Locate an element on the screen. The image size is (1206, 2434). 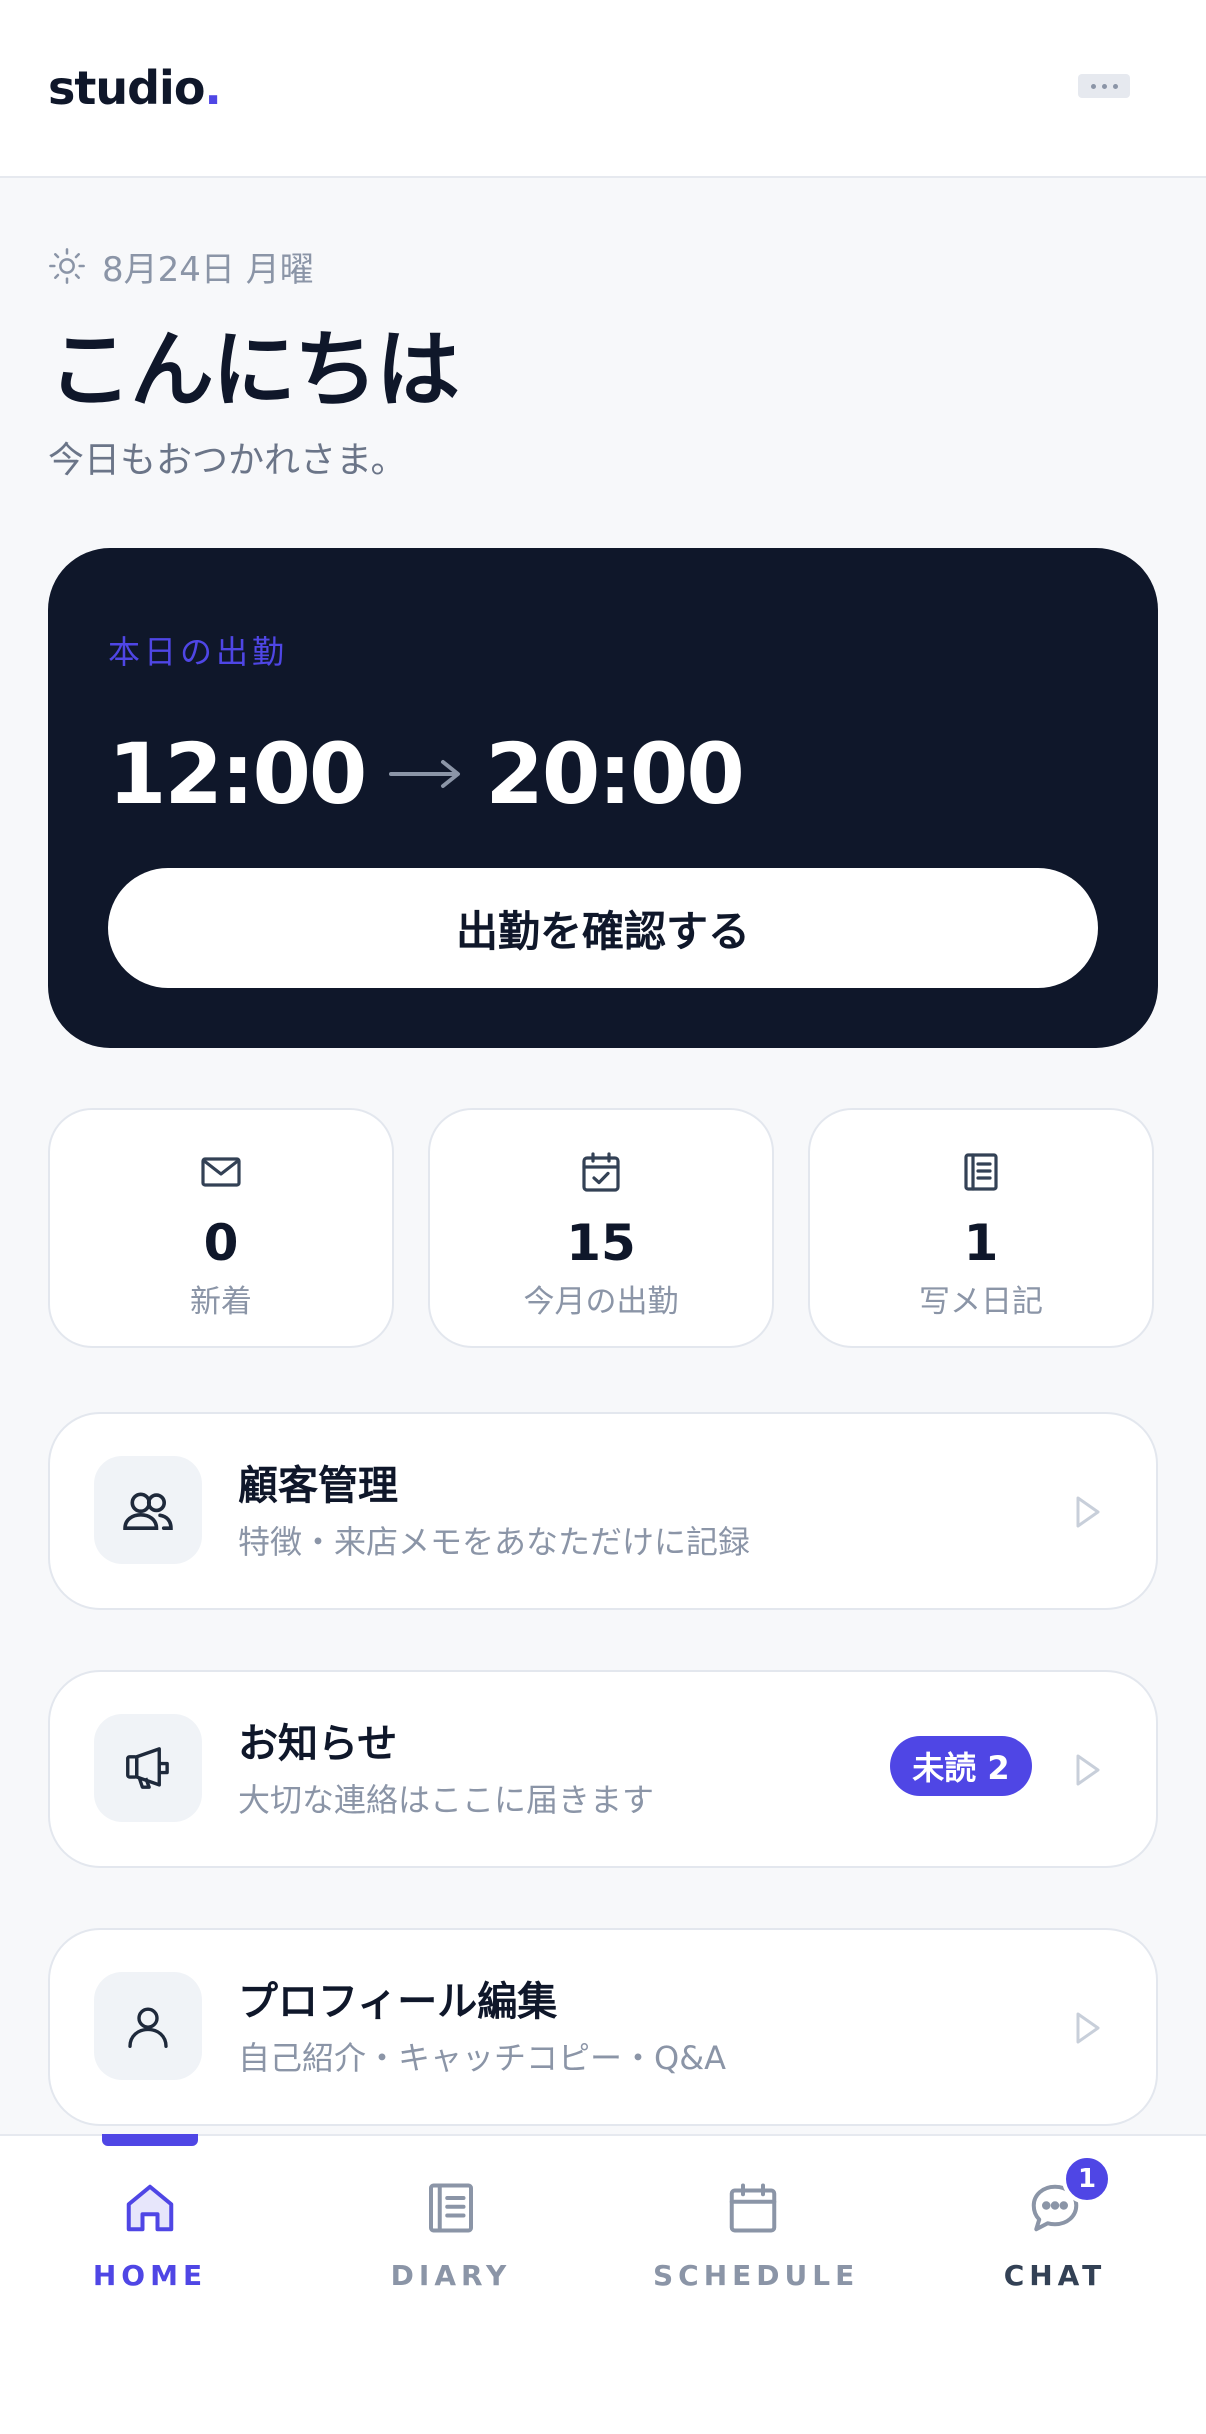
sun-icon is located at coordinates (67, 266).